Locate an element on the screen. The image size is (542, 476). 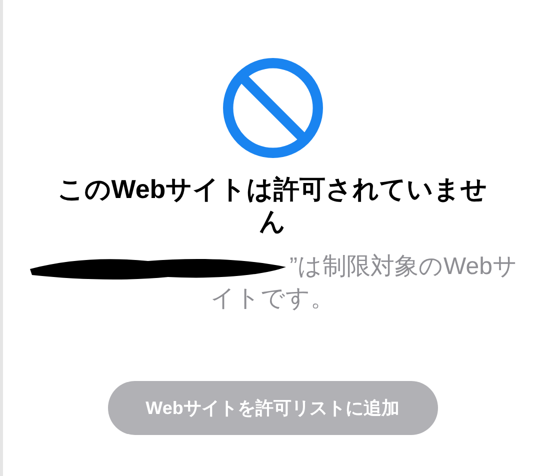
blocked-title: このWebサイトは許可されていません is located at coordinates (272, 205).